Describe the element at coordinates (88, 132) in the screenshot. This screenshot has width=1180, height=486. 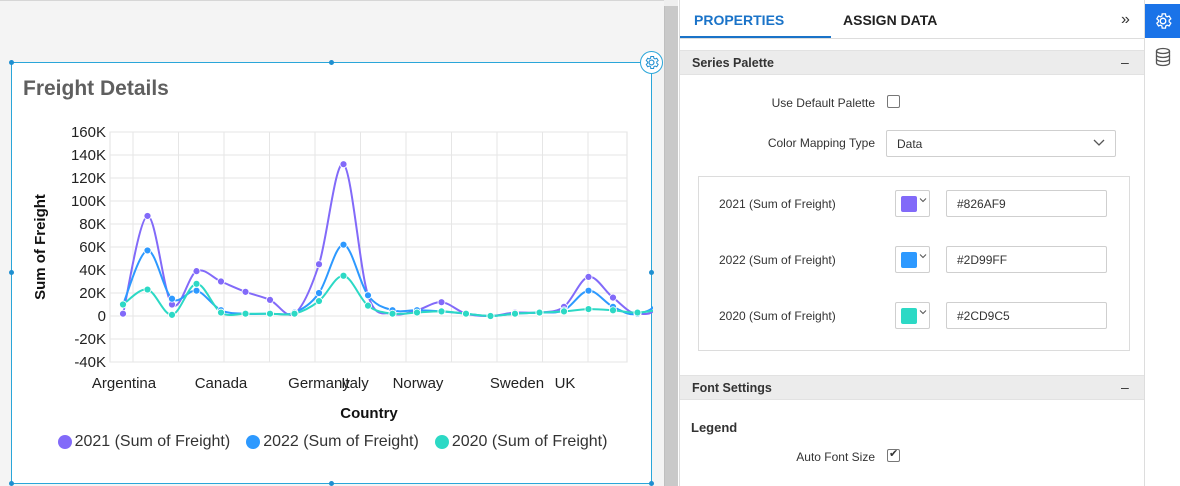
I see `y-tick-label: 160K` at that location.